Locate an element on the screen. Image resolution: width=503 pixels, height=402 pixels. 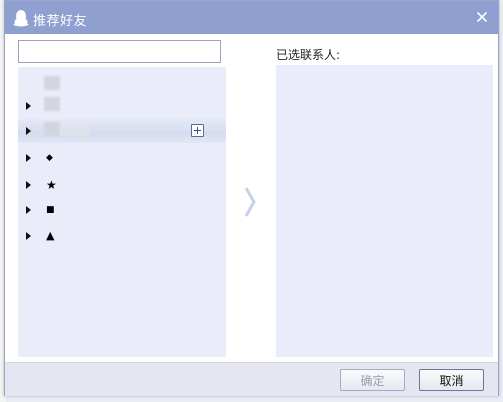
ok-button: 确定 is located at coordinates (372, 380).